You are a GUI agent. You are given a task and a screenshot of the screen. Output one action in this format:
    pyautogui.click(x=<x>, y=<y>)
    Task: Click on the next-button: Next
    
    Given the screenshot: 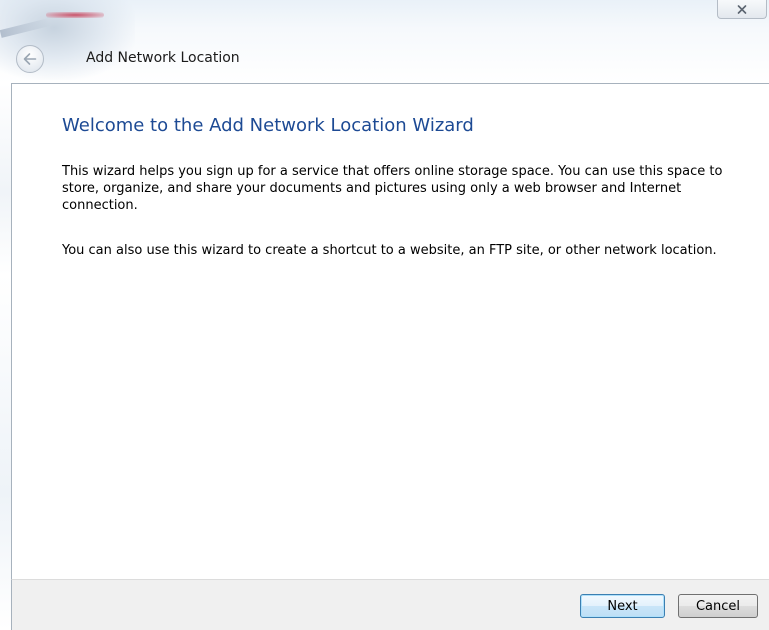 What is the action you would take?
    pyautogui.click(x=622, y=606)
    